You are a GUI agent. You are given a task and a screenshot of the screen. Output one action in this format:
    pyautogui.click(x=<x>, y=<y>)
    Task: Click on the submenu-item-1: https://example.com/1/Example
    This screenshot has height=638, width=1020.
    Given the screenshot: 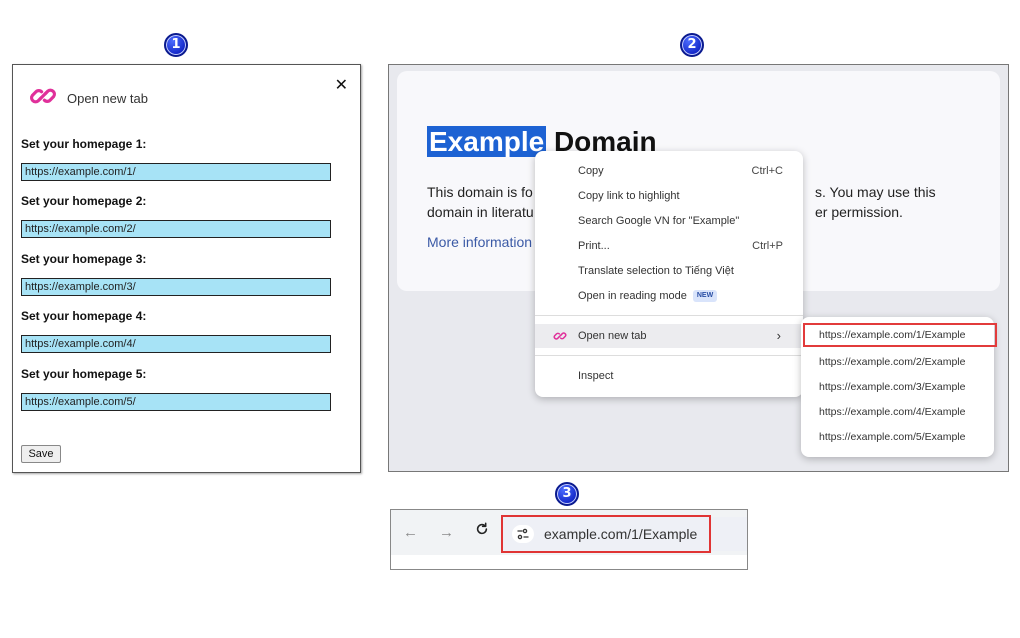 What is the action you would take?
    pyautogui.click(x=900, y=335)
    